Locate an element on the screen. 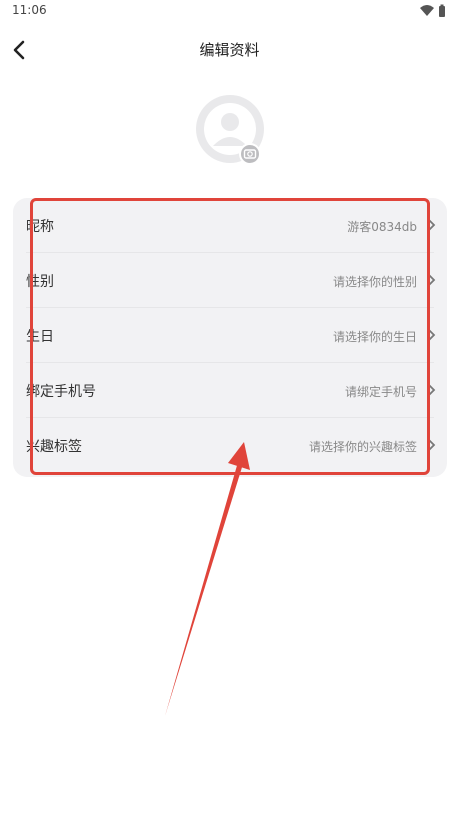 This screenshot has height=817, width=459. row-nickname: 昵称 游客0834db is located at coordinates (230, 225).